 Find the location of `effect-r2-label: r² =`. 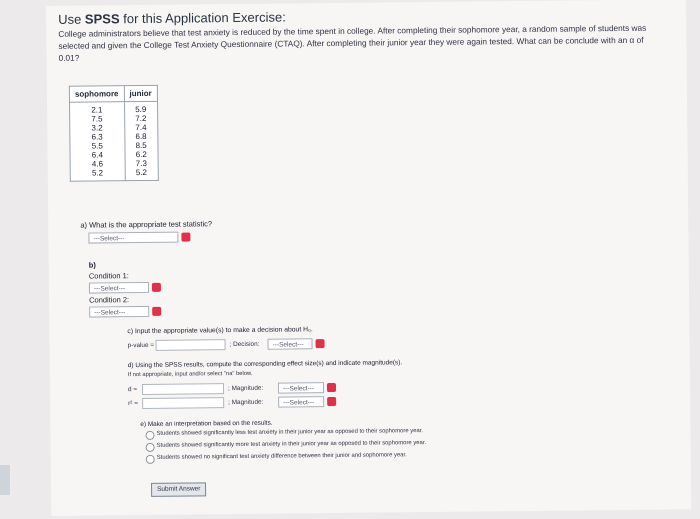

effect-r2-label: r² = is located at coordinates (133, 404).